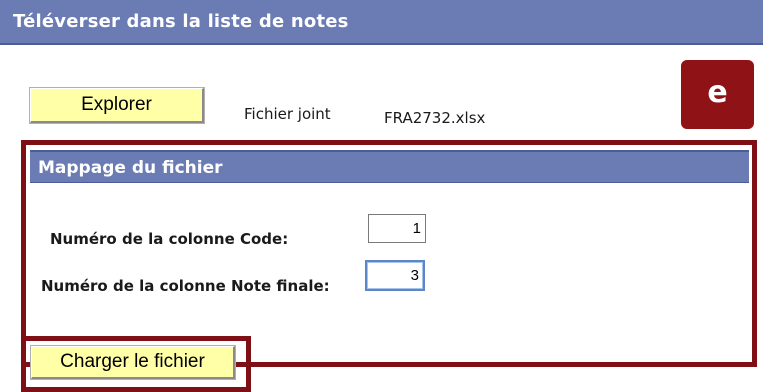  What do you see at coordinates (389, 166) in the screenshot?
I see `file-mapping-header: Mappage du fichier` at bounding box center [389, 166].